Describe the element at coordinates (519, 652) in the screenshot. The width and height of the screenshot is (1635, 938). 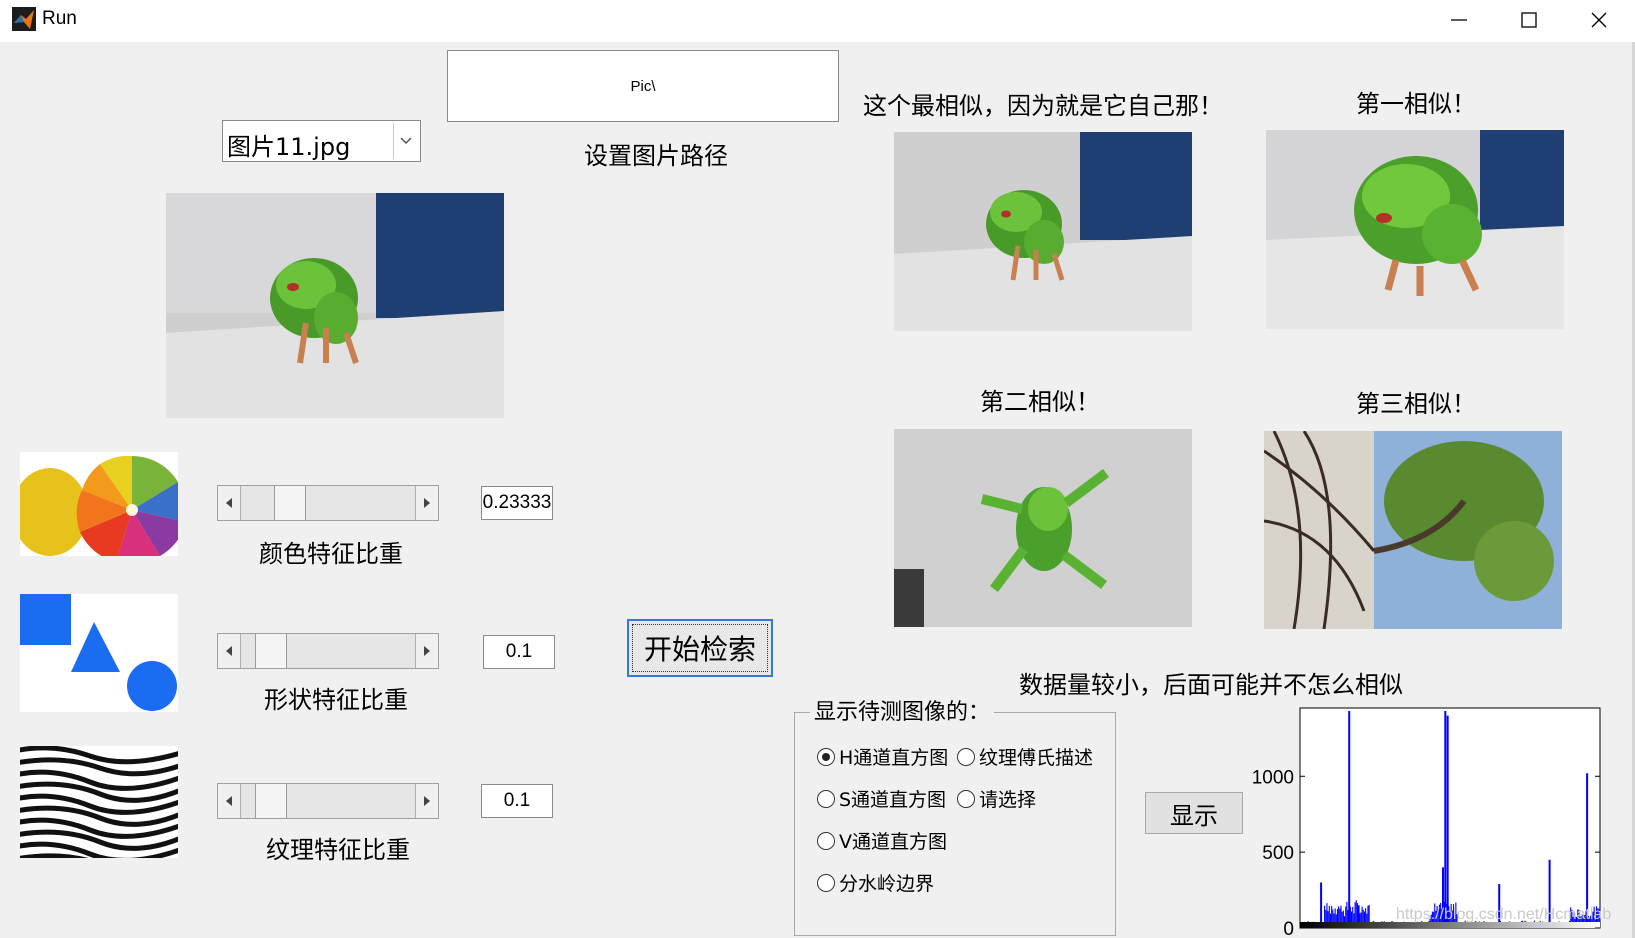
I see `shape-weight-value: 0.1` at that location.